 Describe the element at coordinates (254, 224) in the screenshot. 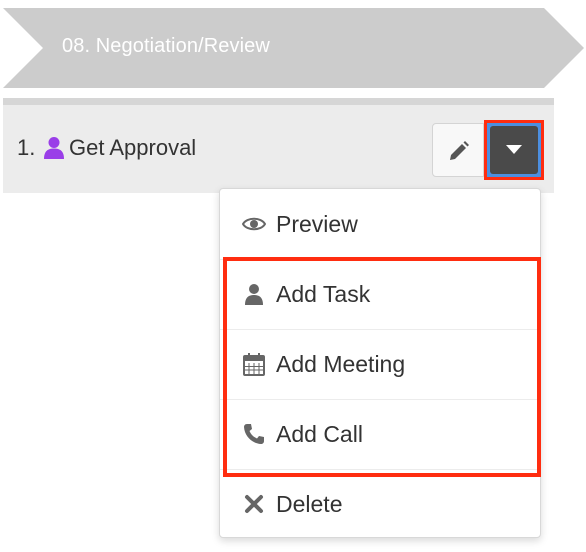

I see `eye-icon` at that location.